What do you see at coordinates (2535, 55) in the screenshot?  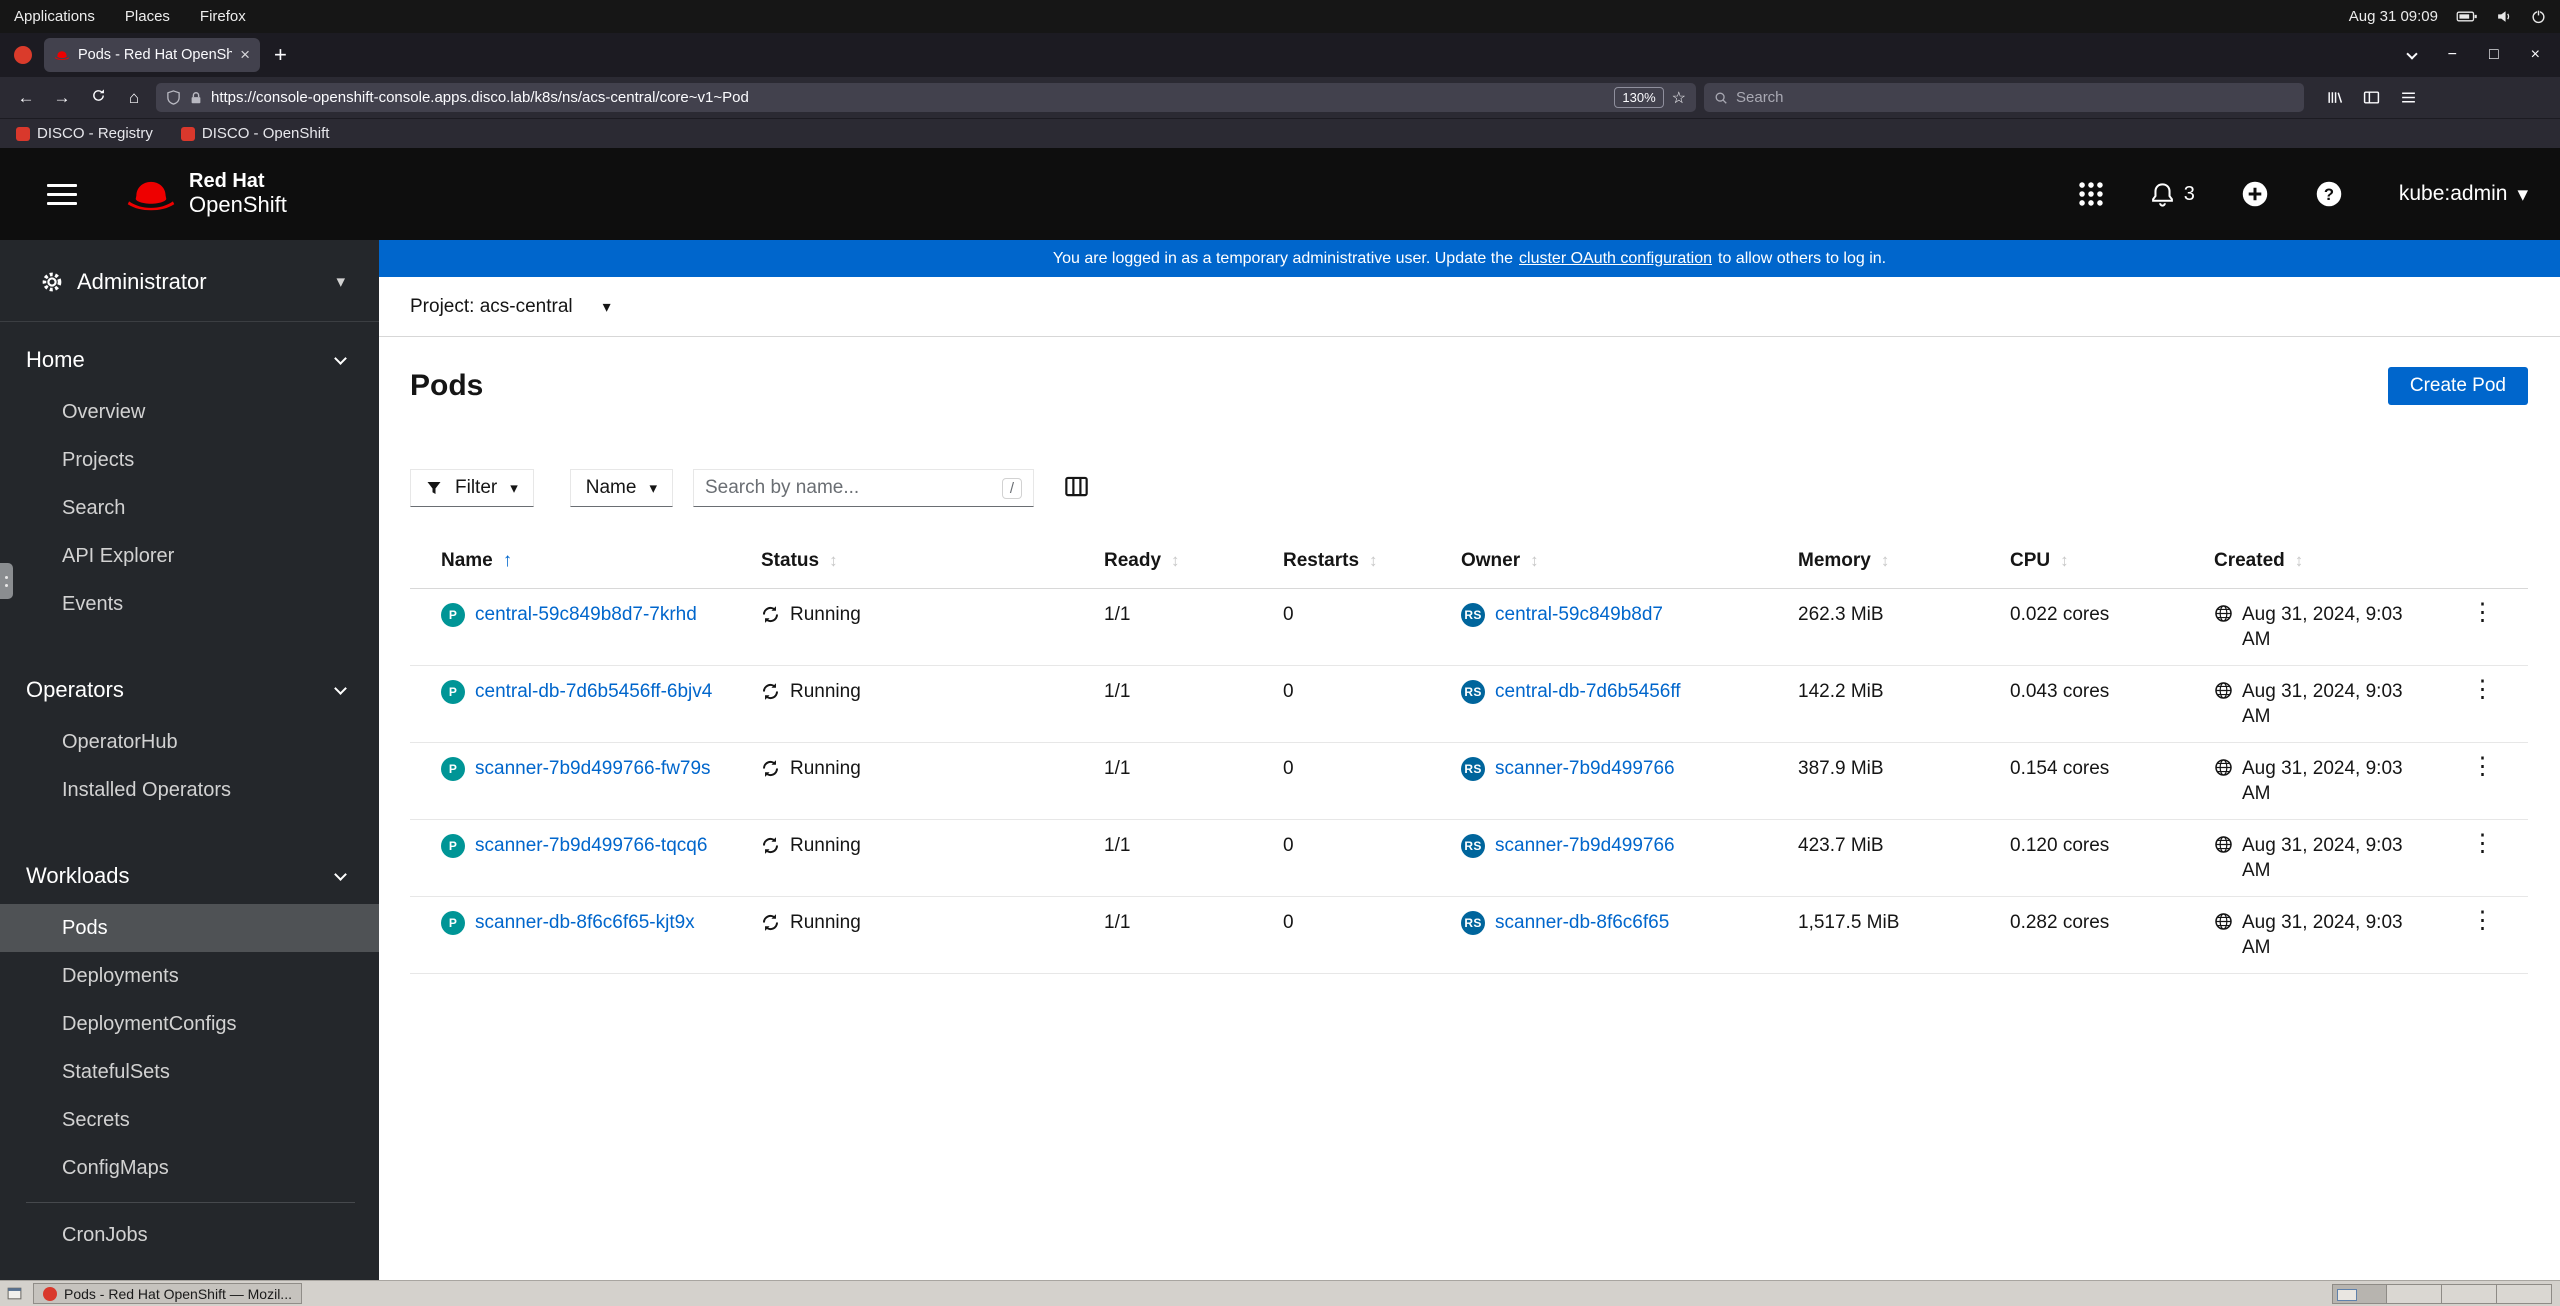 I see `window-close-button: ×` at bounding box center [2535, 55].